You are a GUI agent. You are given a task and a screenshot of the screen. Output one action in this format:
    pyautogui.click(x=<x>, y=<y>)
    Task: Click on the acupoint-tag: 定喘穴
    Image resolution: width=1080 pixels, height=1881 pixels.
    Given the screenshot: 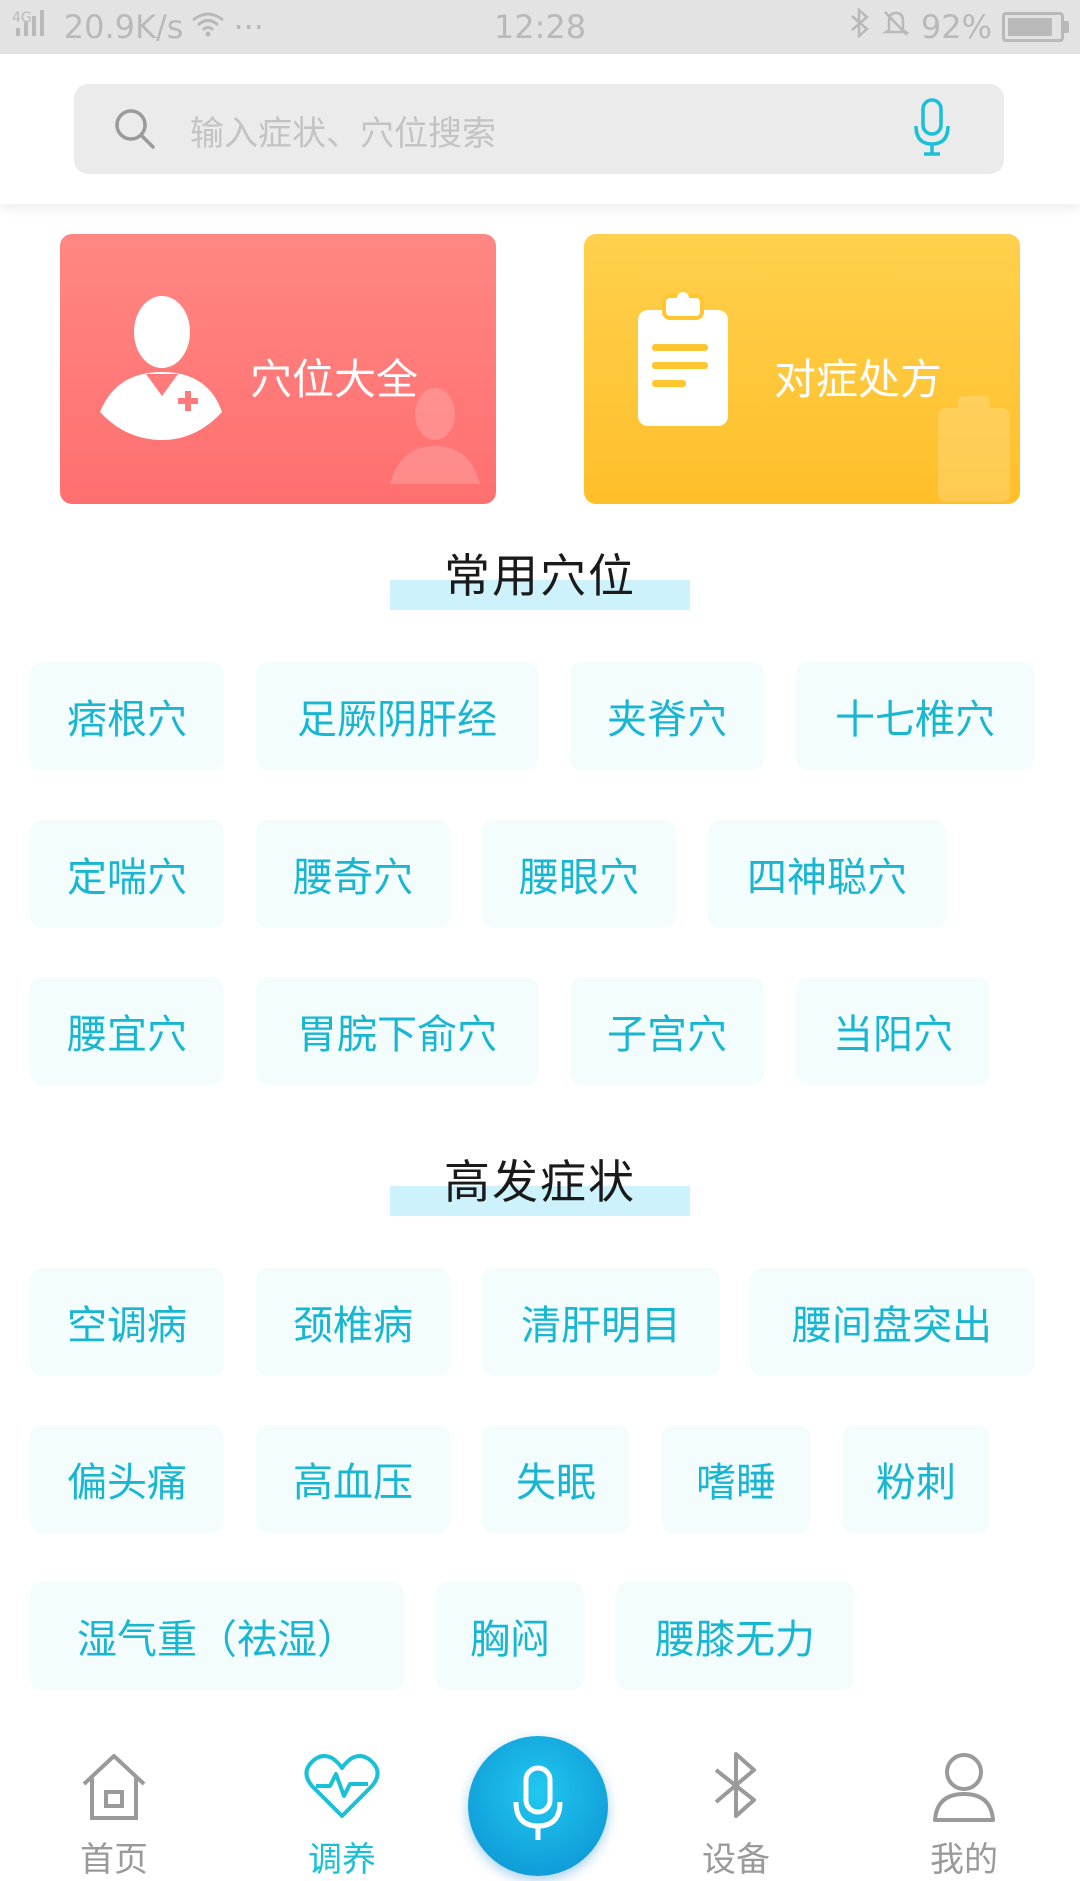 What is the action you would take?
    pyautogui.click(x=127, y=874)
    